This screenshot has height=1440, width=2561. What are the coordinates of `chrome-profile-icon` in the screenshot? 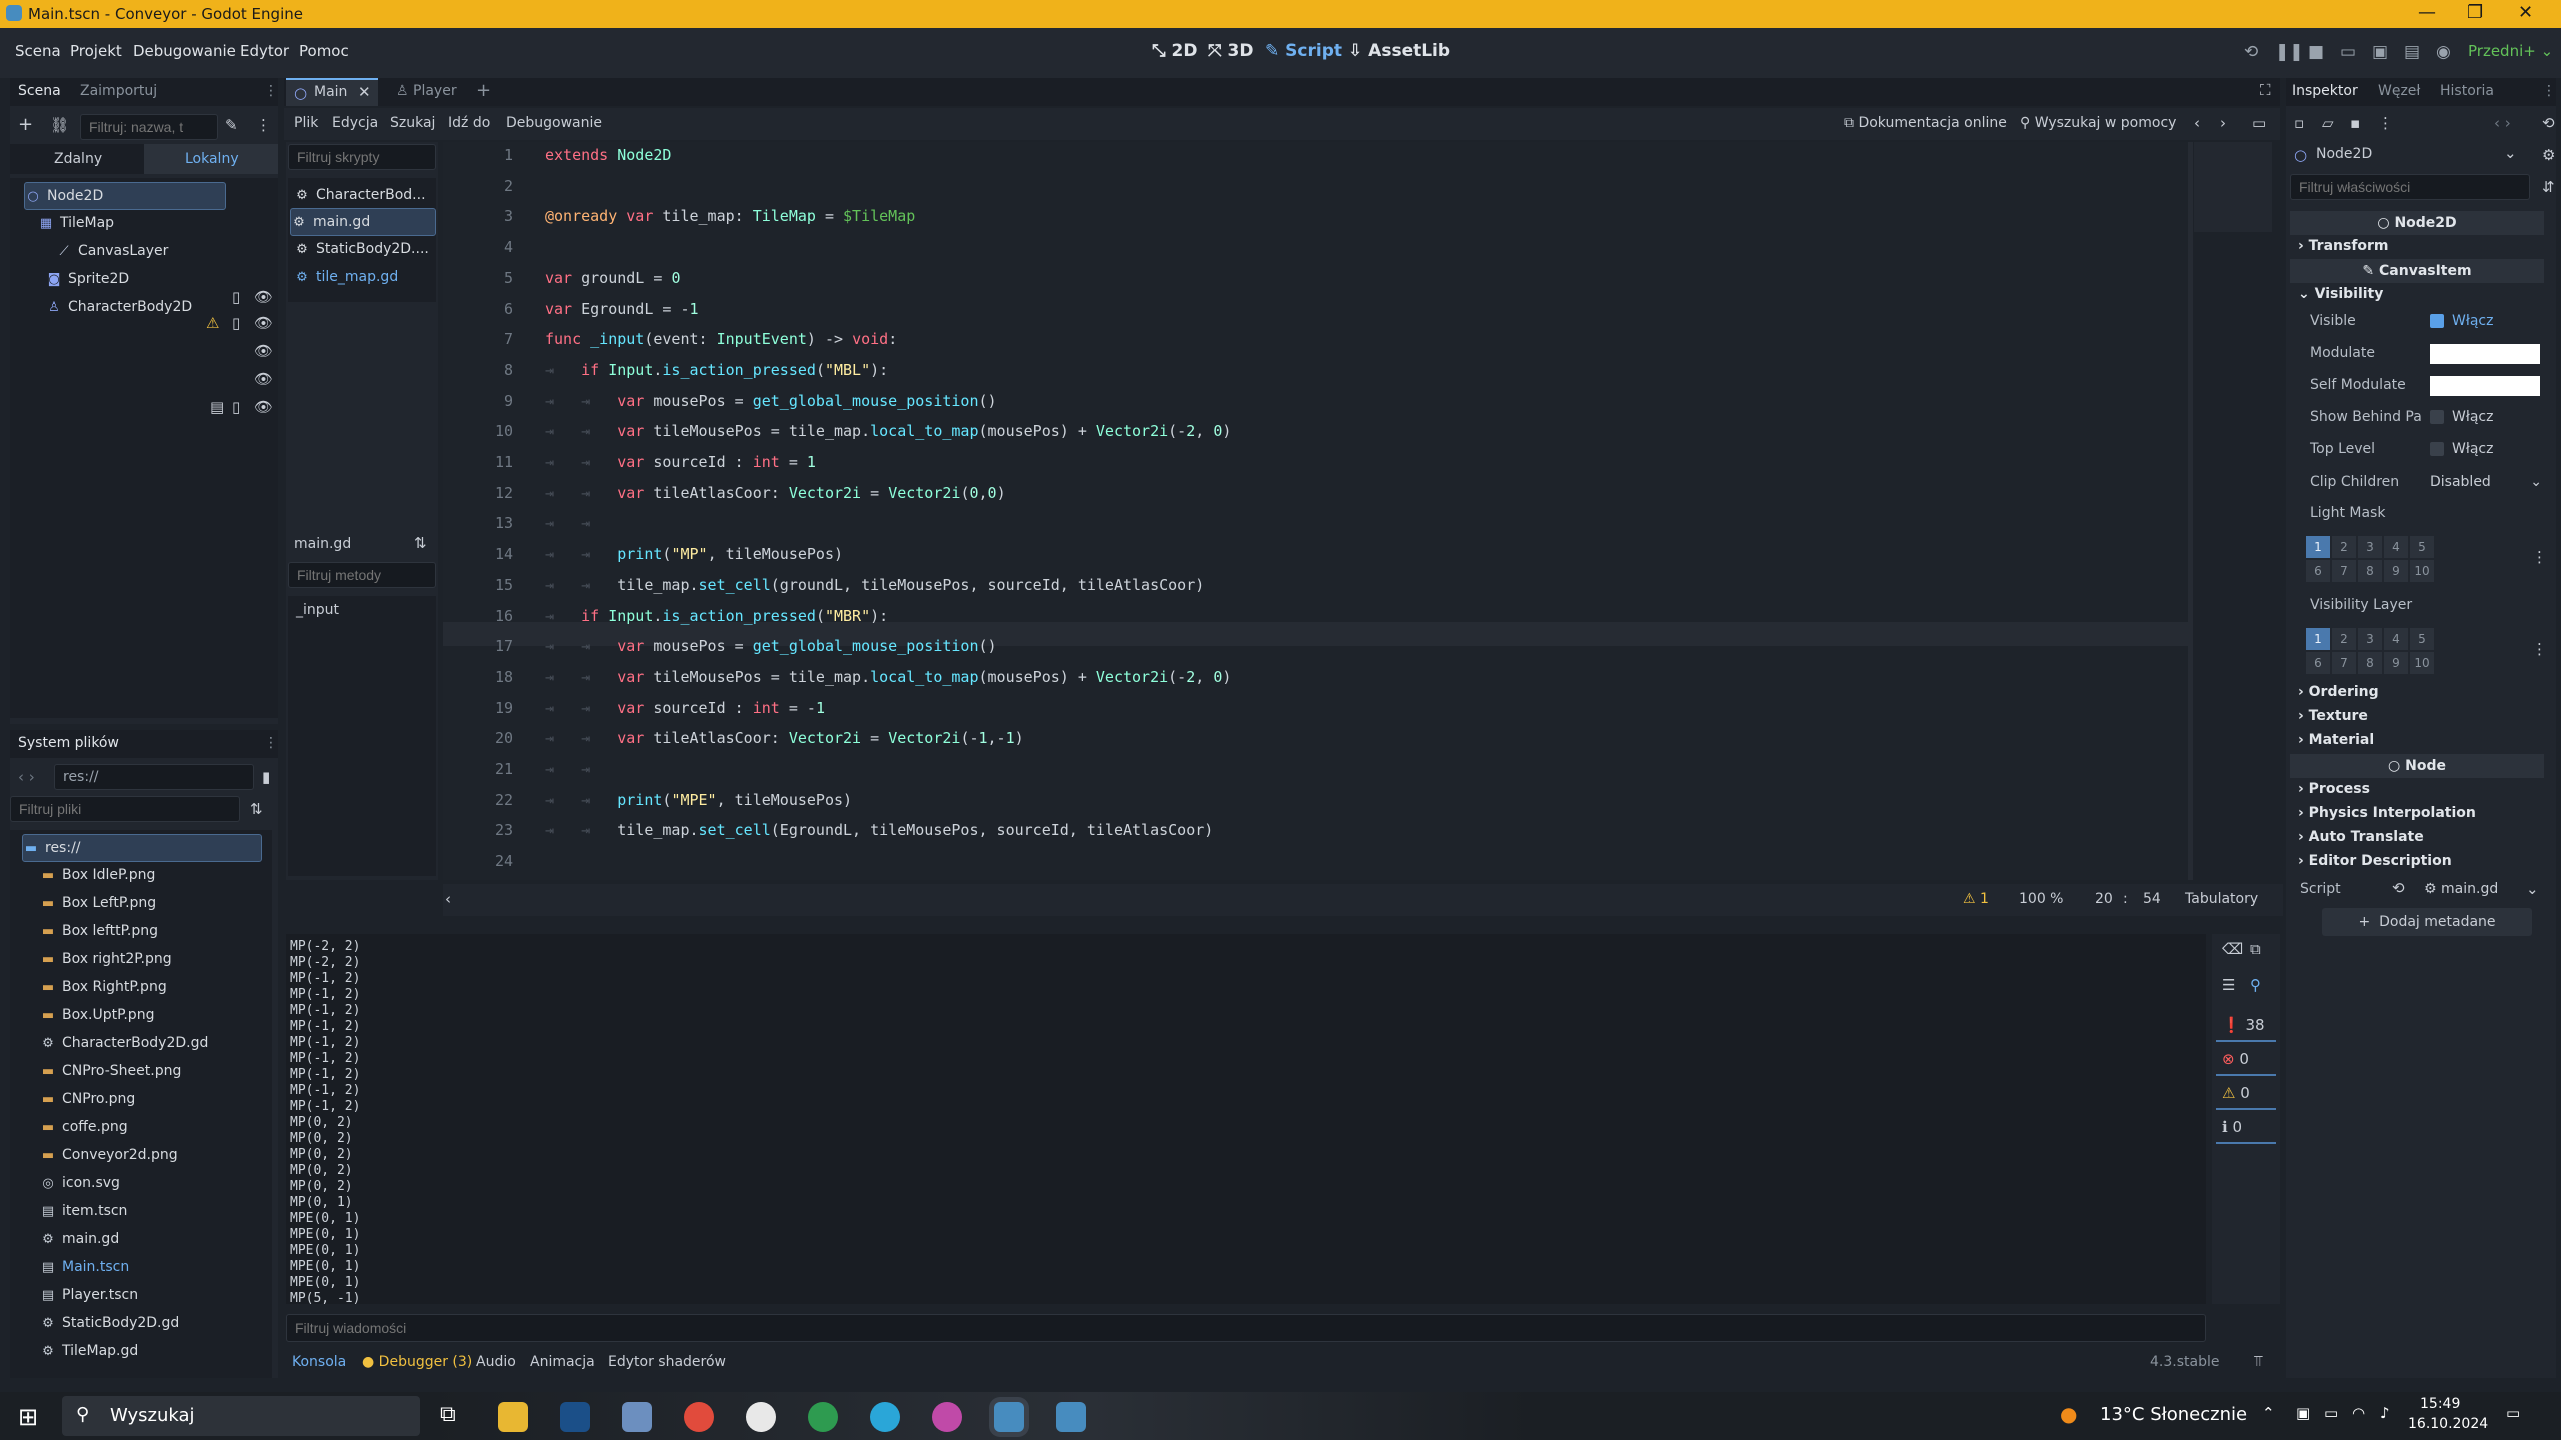 It's located at (823, 1417).